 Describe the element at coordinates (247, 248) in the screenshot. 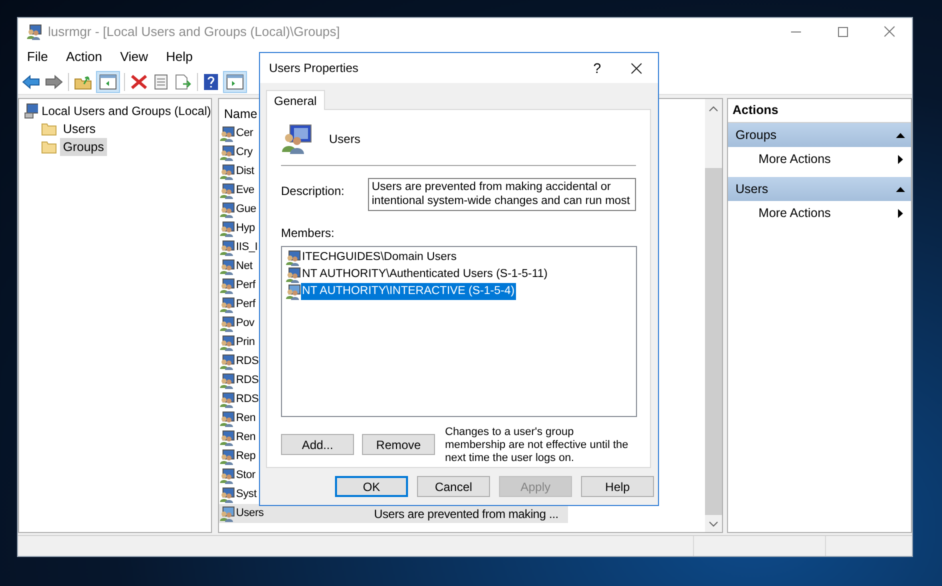

I see `group-name: IIS_I` at that location.